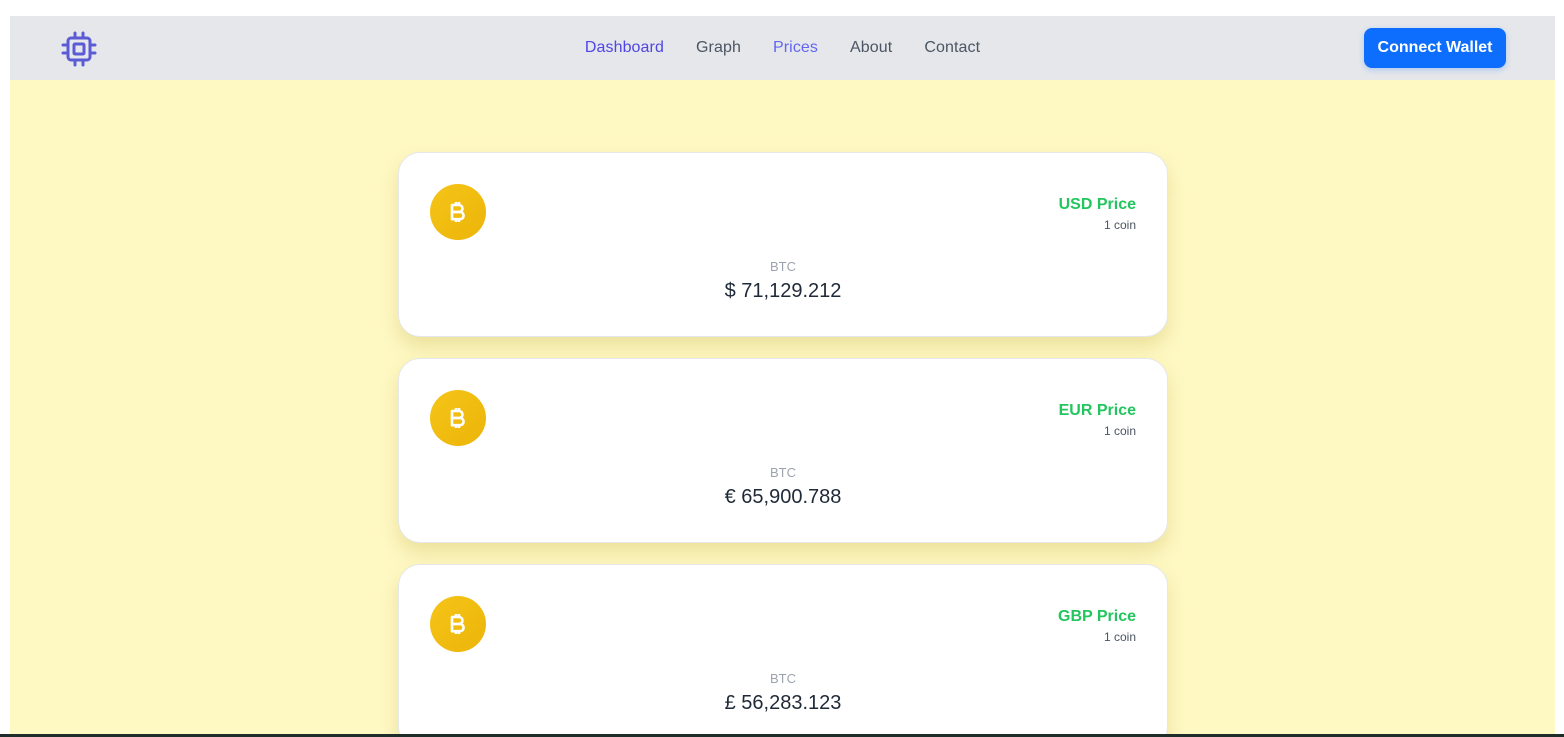  I want to click on price-card-eur: EUR Price 1 coin BTC € 65,900.788, so click(783, 450).